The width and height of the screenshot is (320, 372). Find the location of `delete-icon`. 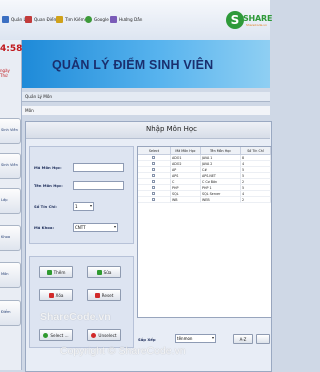

delete-icon is located at coordinates (51, 295).